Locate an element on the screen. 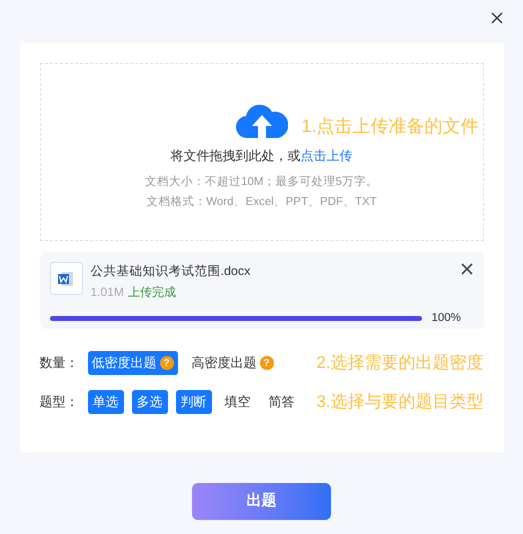  progress-percent: 100% is located at coordinates (446, 318).